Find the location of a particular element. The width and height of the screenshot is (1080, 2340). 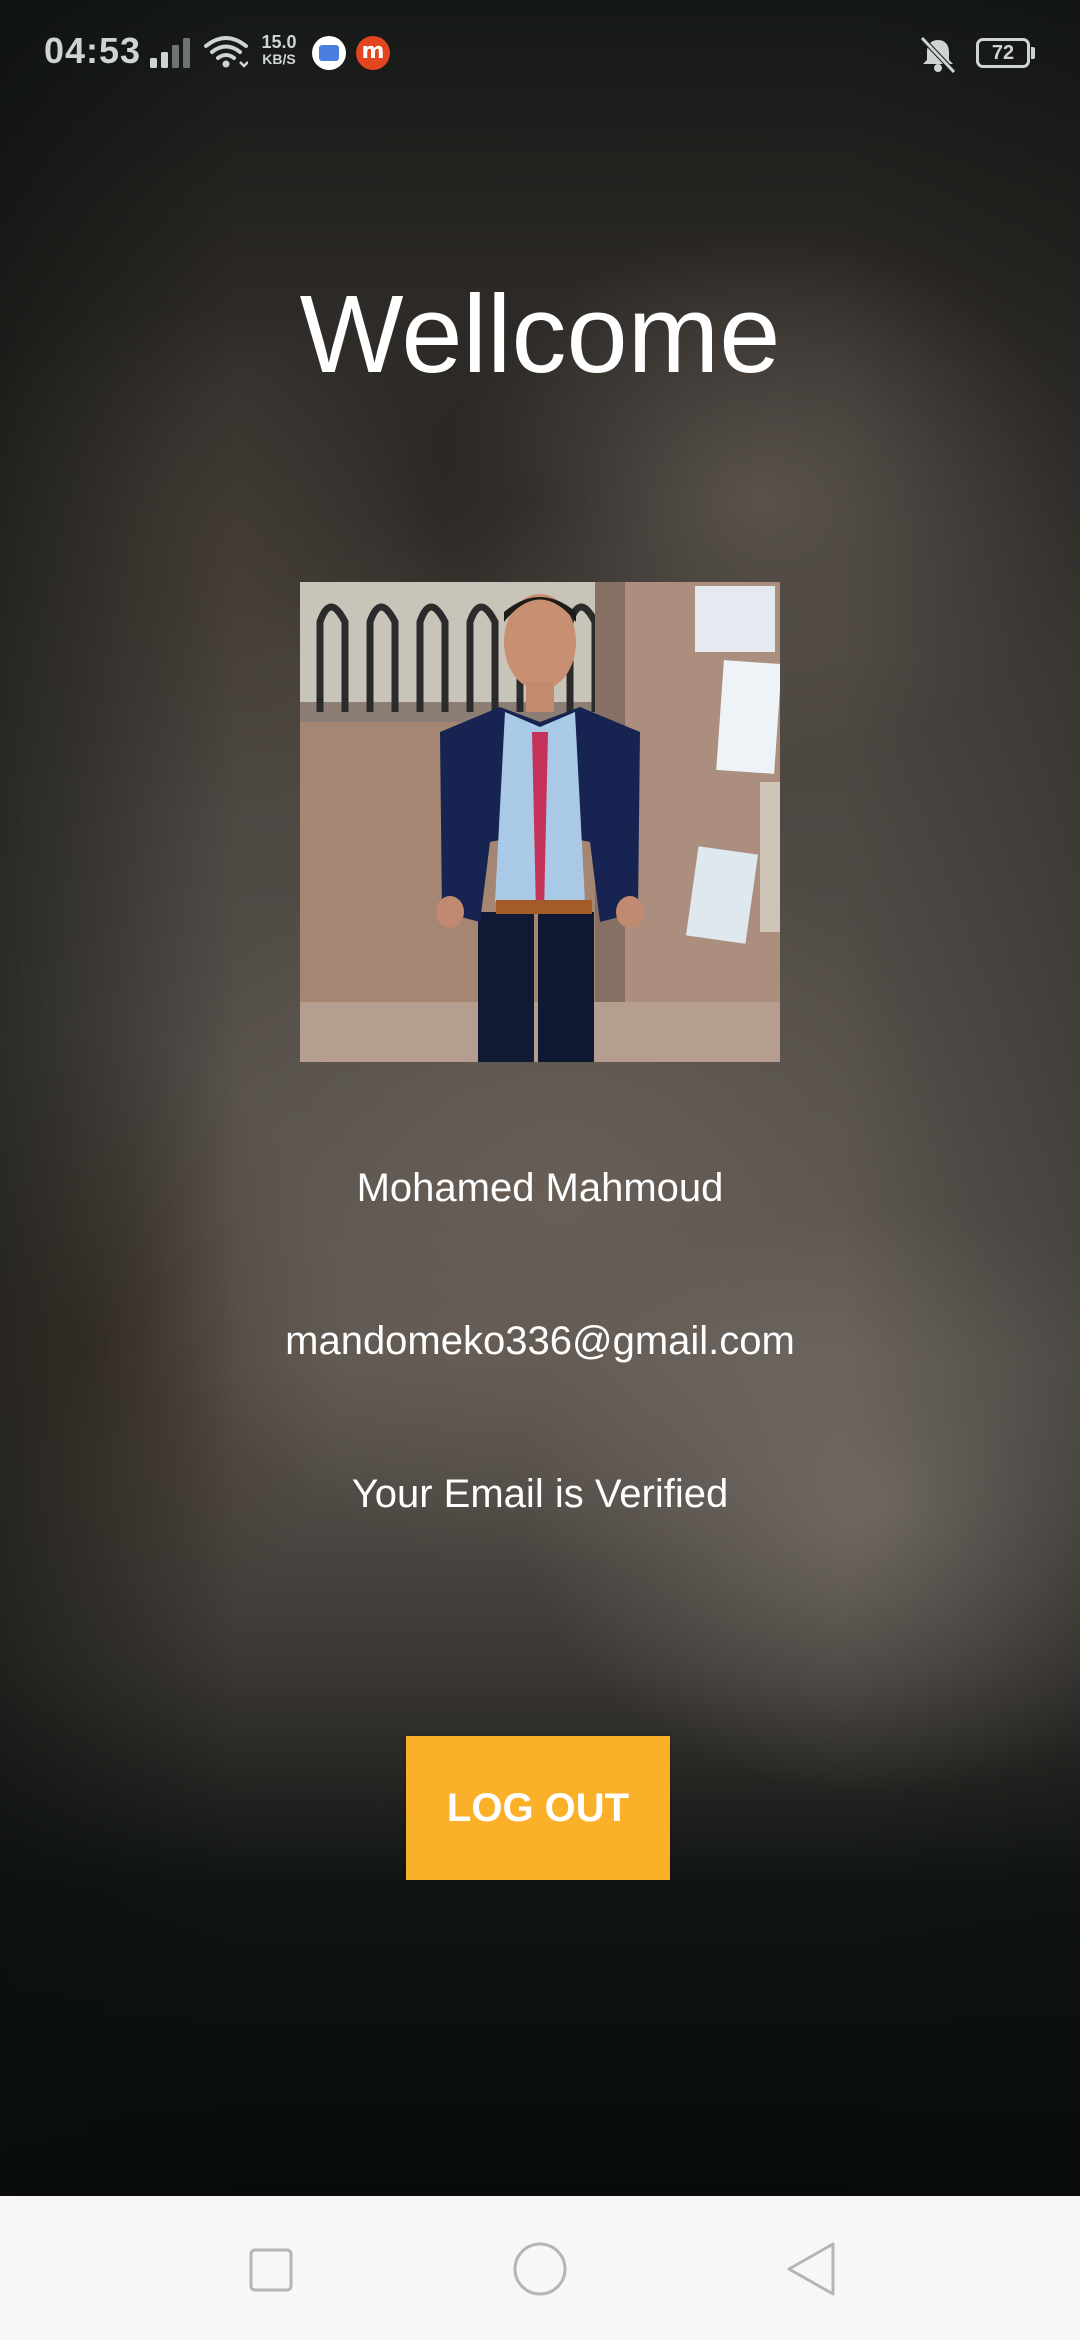

profile-photo is located at coordinates (540, 822).